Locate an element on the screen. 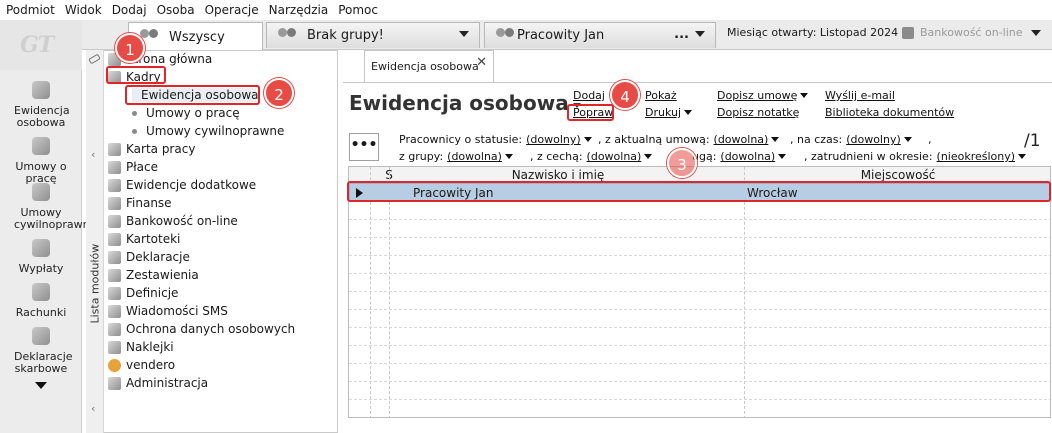 The image size is (1052, 433). module-definicje: Definicje is located at coordinates (143, 293).